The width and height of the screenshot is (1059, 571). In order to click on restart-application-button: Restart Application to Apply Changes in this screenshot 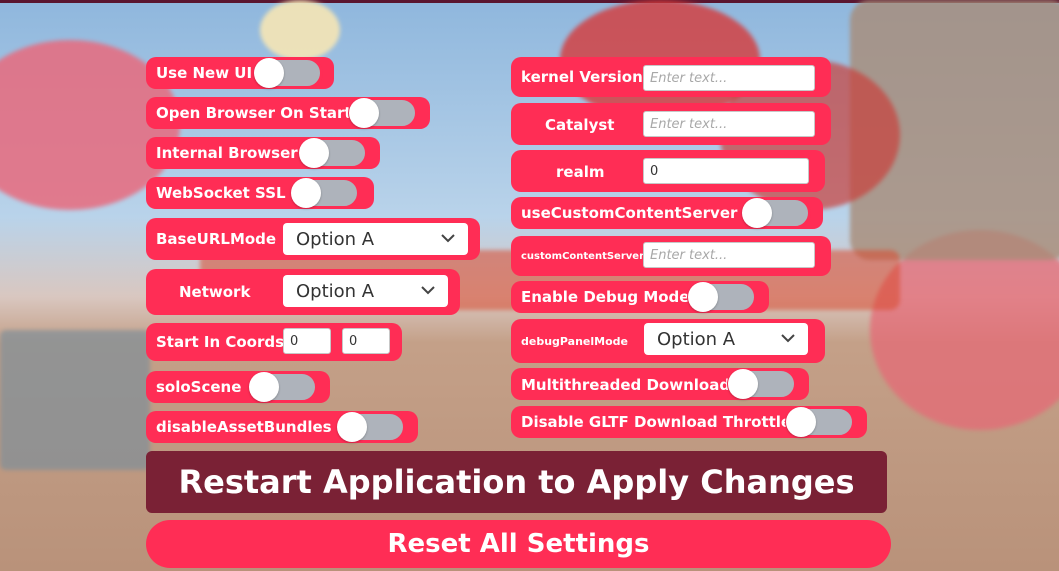, I will do `click(516, 482)`.